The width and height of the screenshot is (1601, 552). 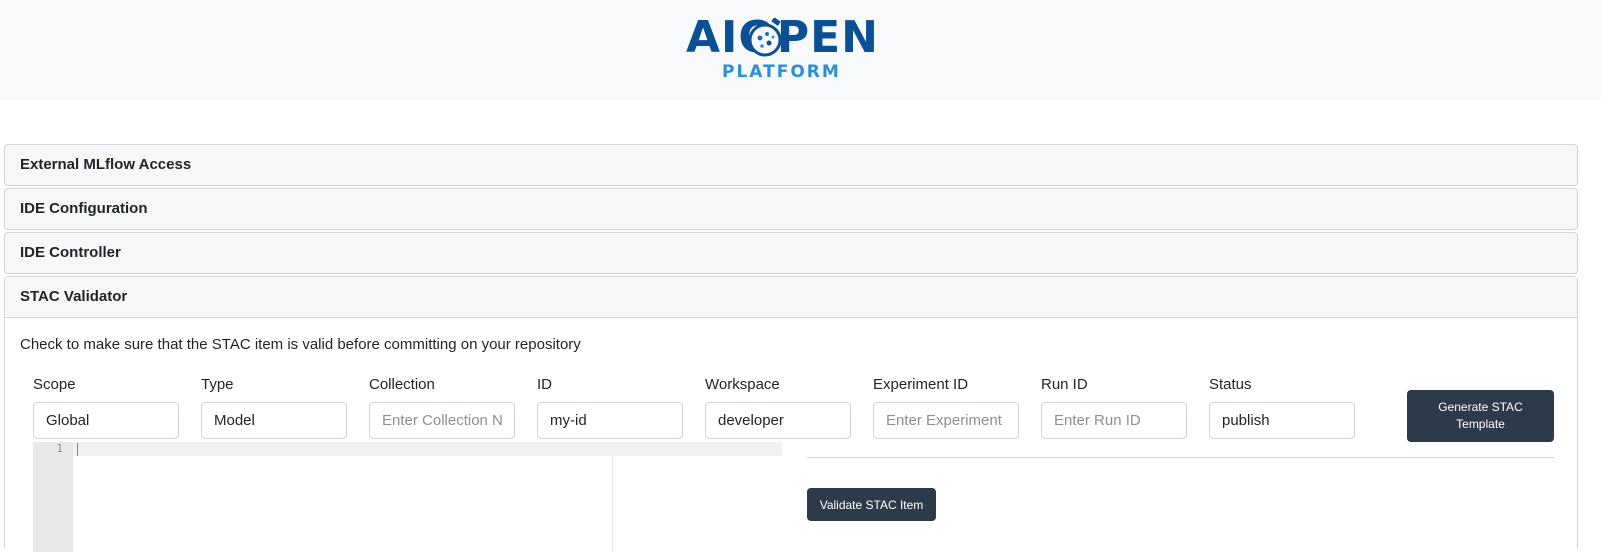 I want to click on accordion-item-mlflow: External MLflow Access, so click(x=791, y=165).